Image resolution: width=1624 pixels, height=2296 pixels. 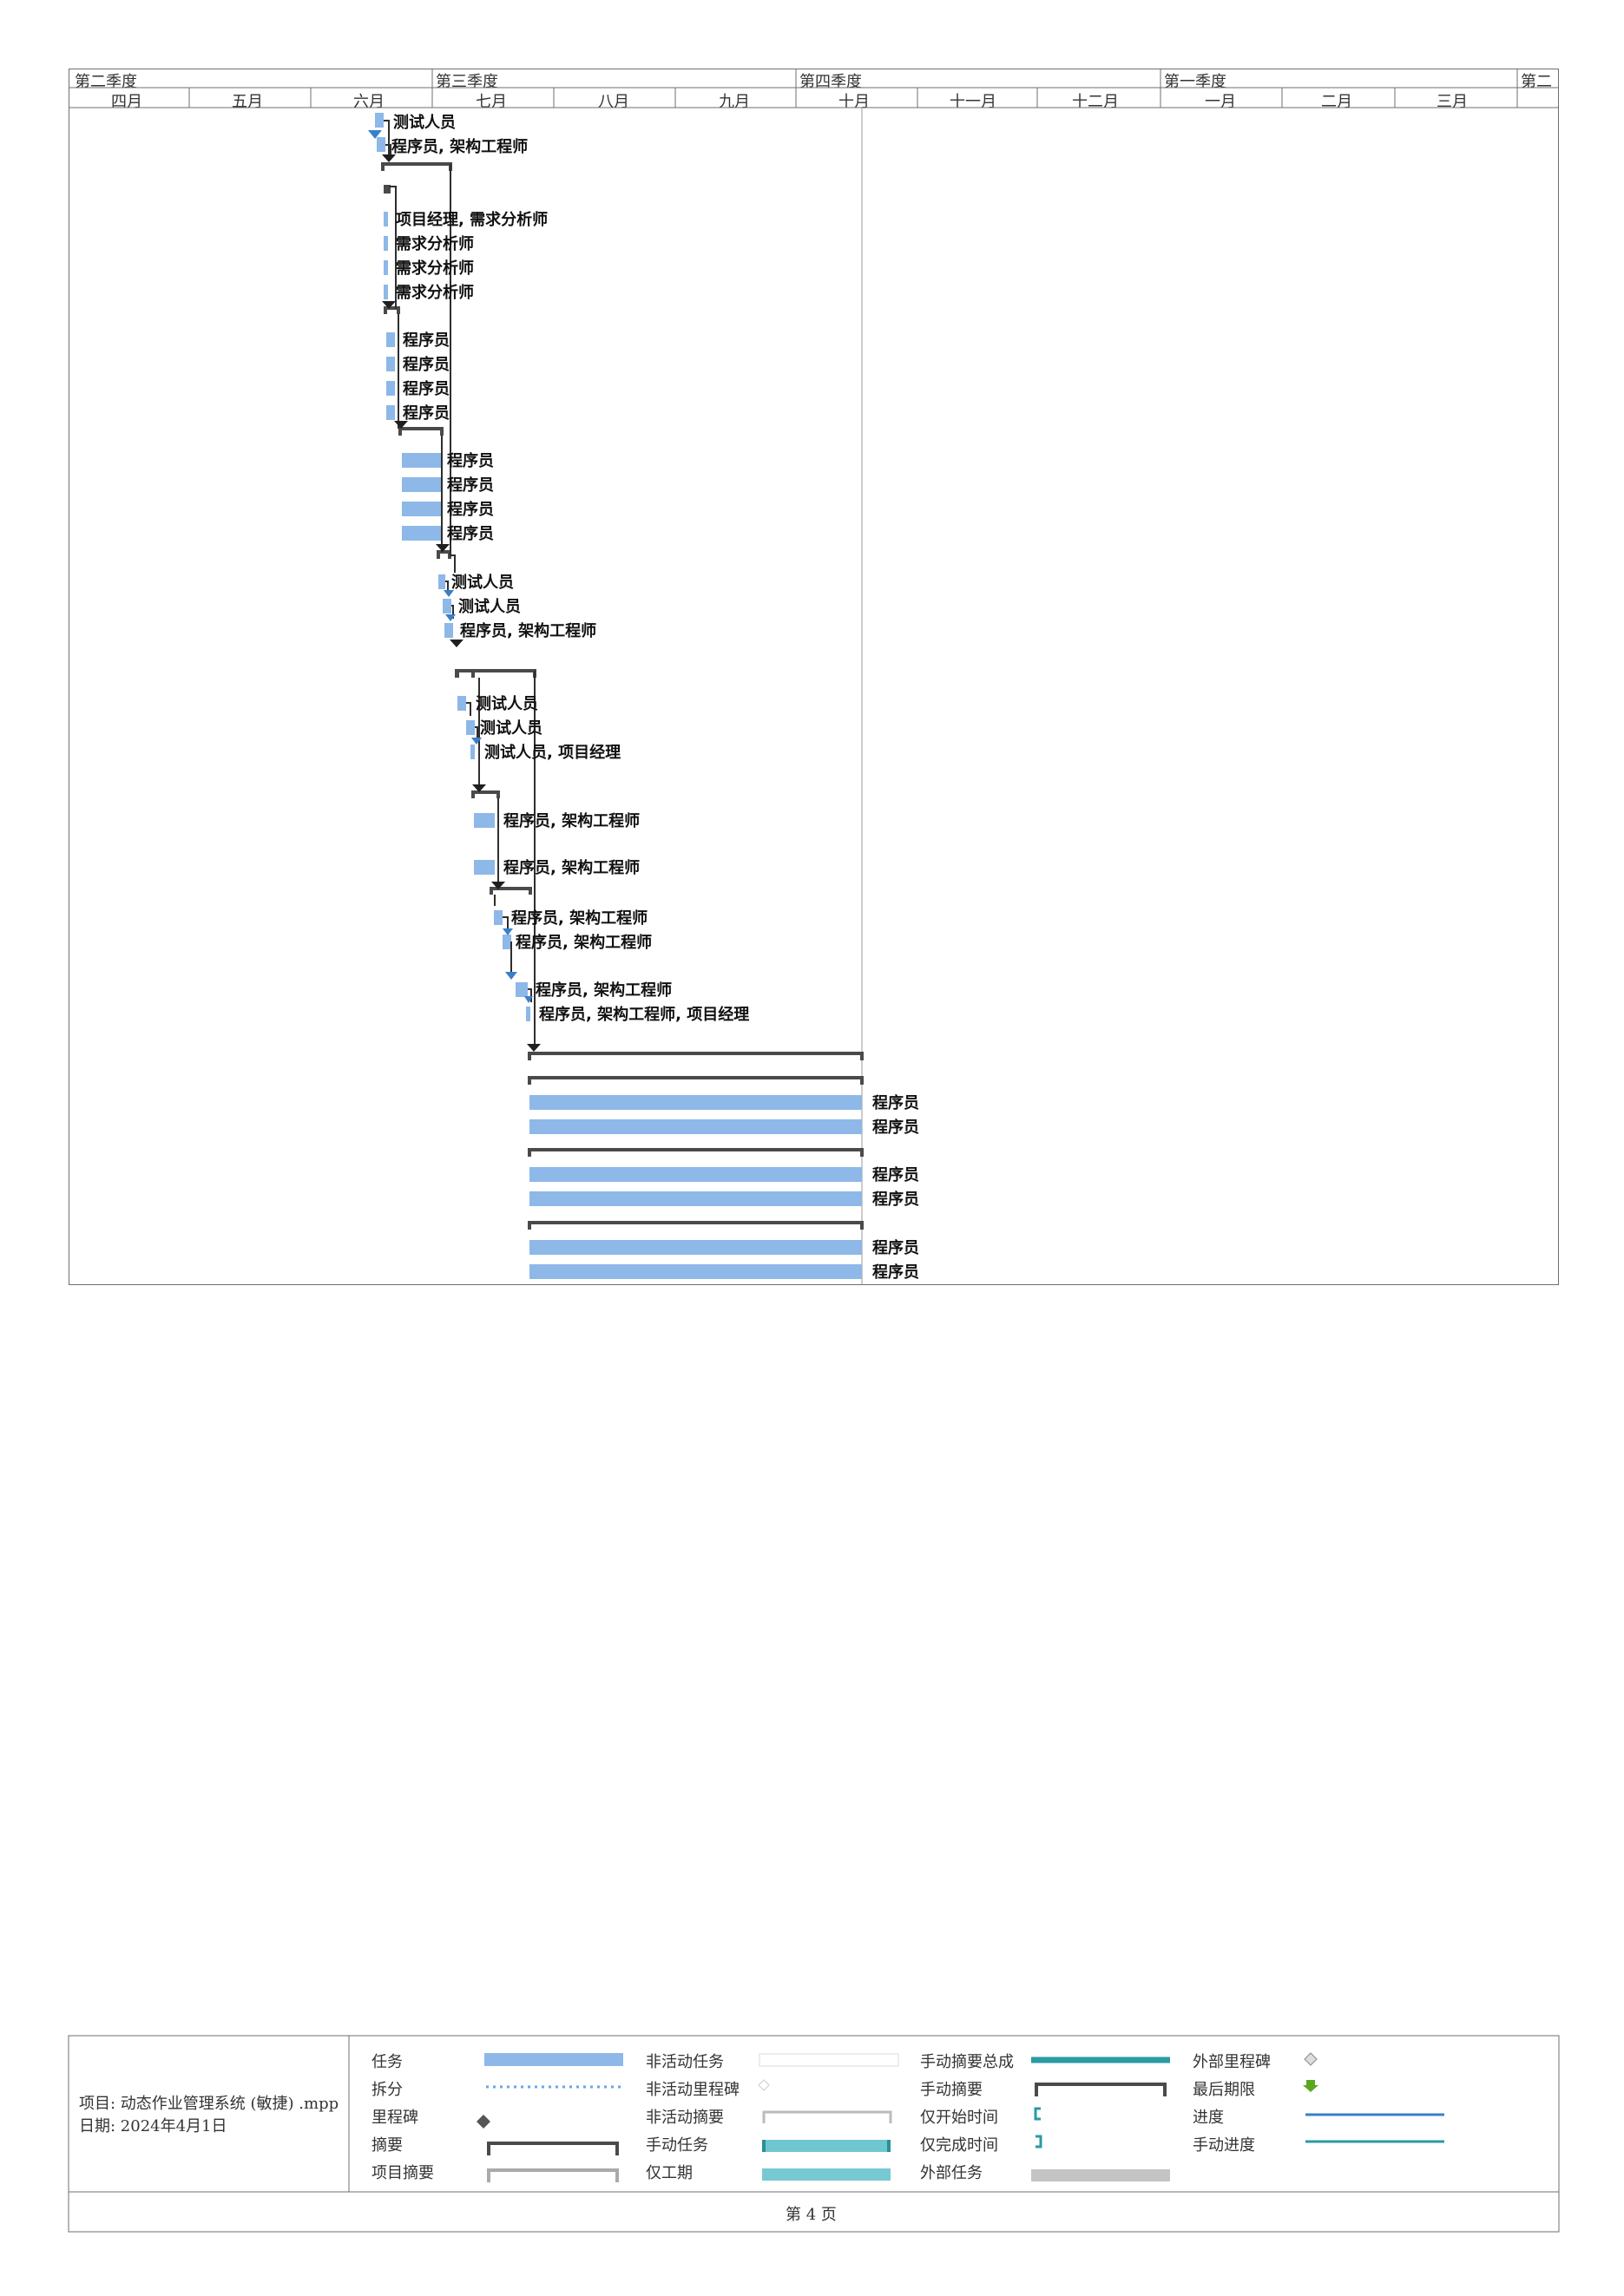 I want to click on project-name: 项目: 动态作业管理系统 (敏捷) .mpp, so click(x=209, y=2104).